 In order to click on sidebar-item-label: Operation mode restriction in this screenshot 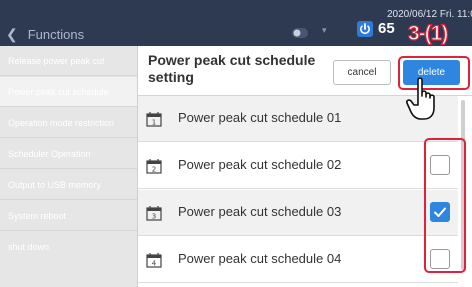, I will do `click(61, 122)`.